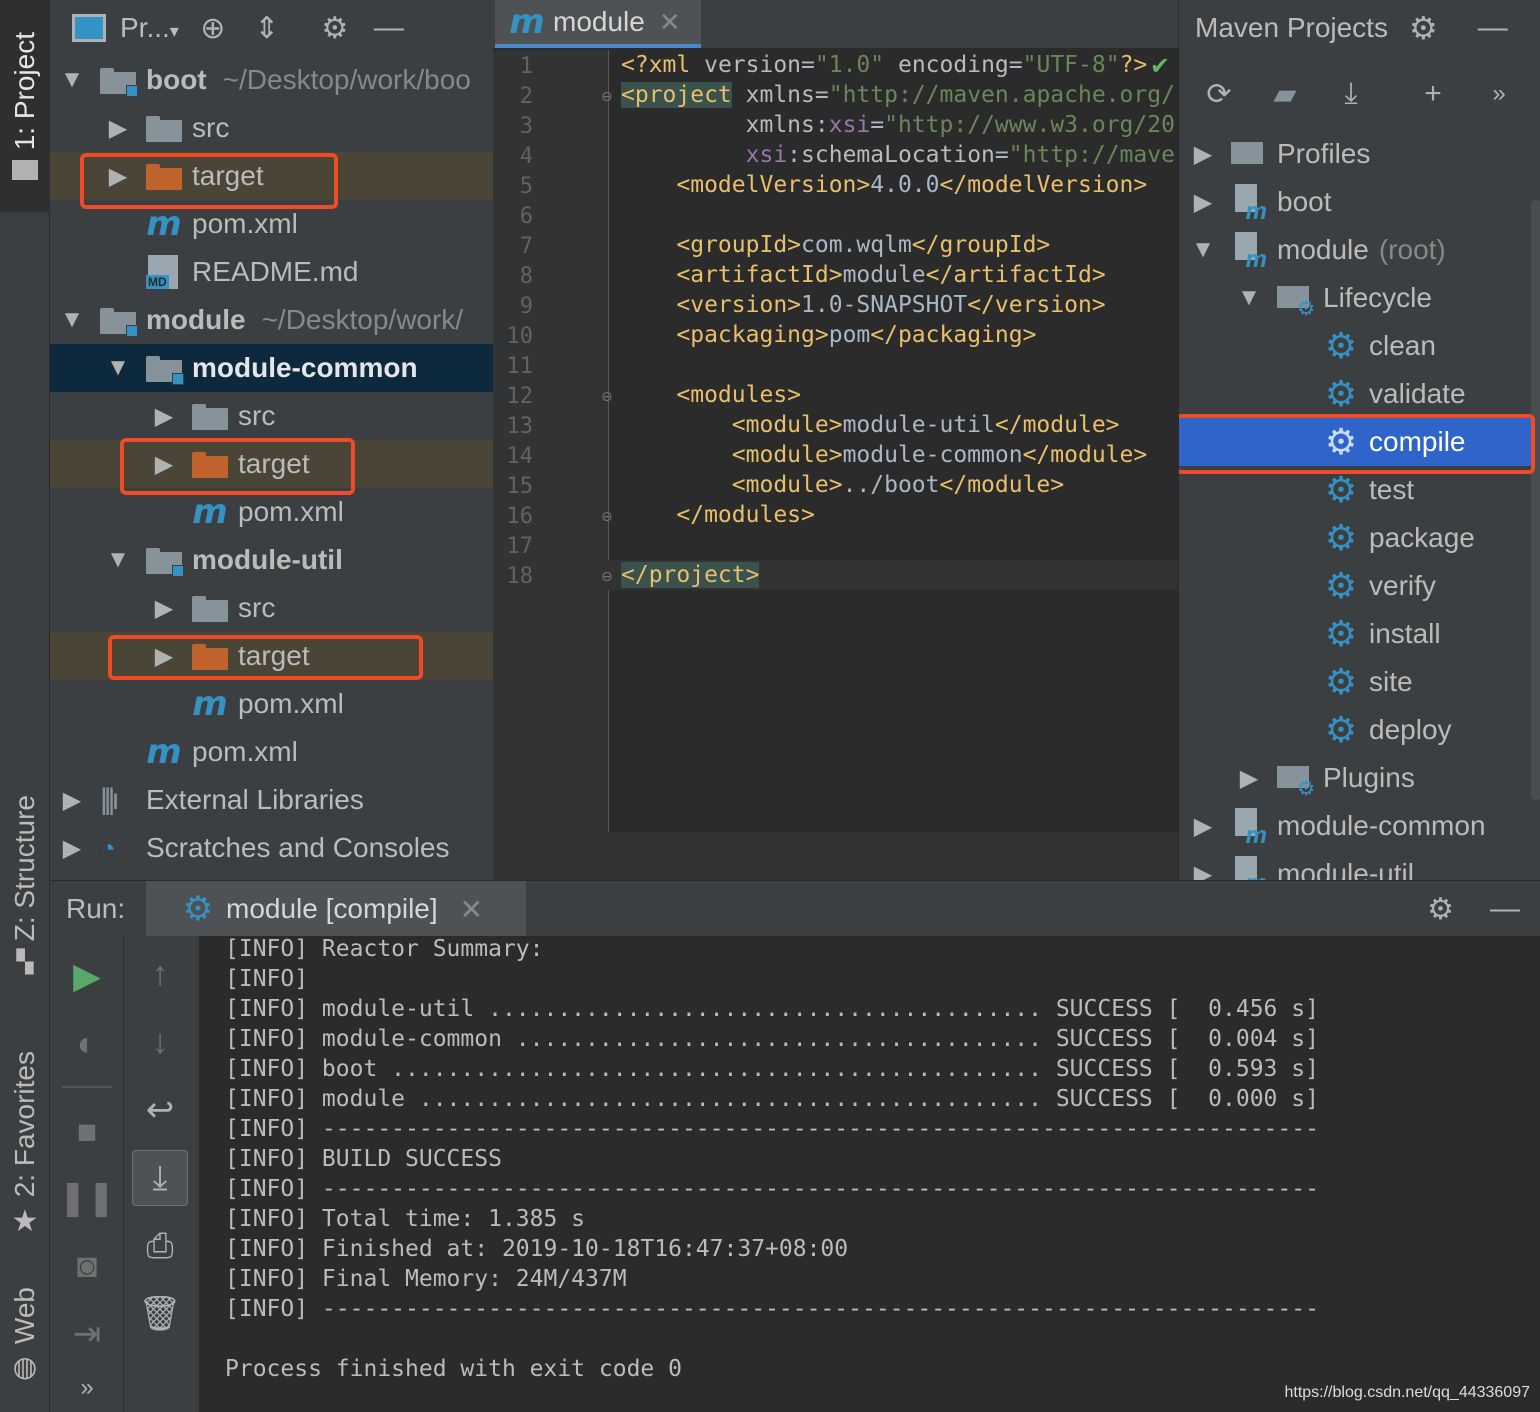  I want to click on maven-item-boot: ▶ m boot, so click(1359, 202).